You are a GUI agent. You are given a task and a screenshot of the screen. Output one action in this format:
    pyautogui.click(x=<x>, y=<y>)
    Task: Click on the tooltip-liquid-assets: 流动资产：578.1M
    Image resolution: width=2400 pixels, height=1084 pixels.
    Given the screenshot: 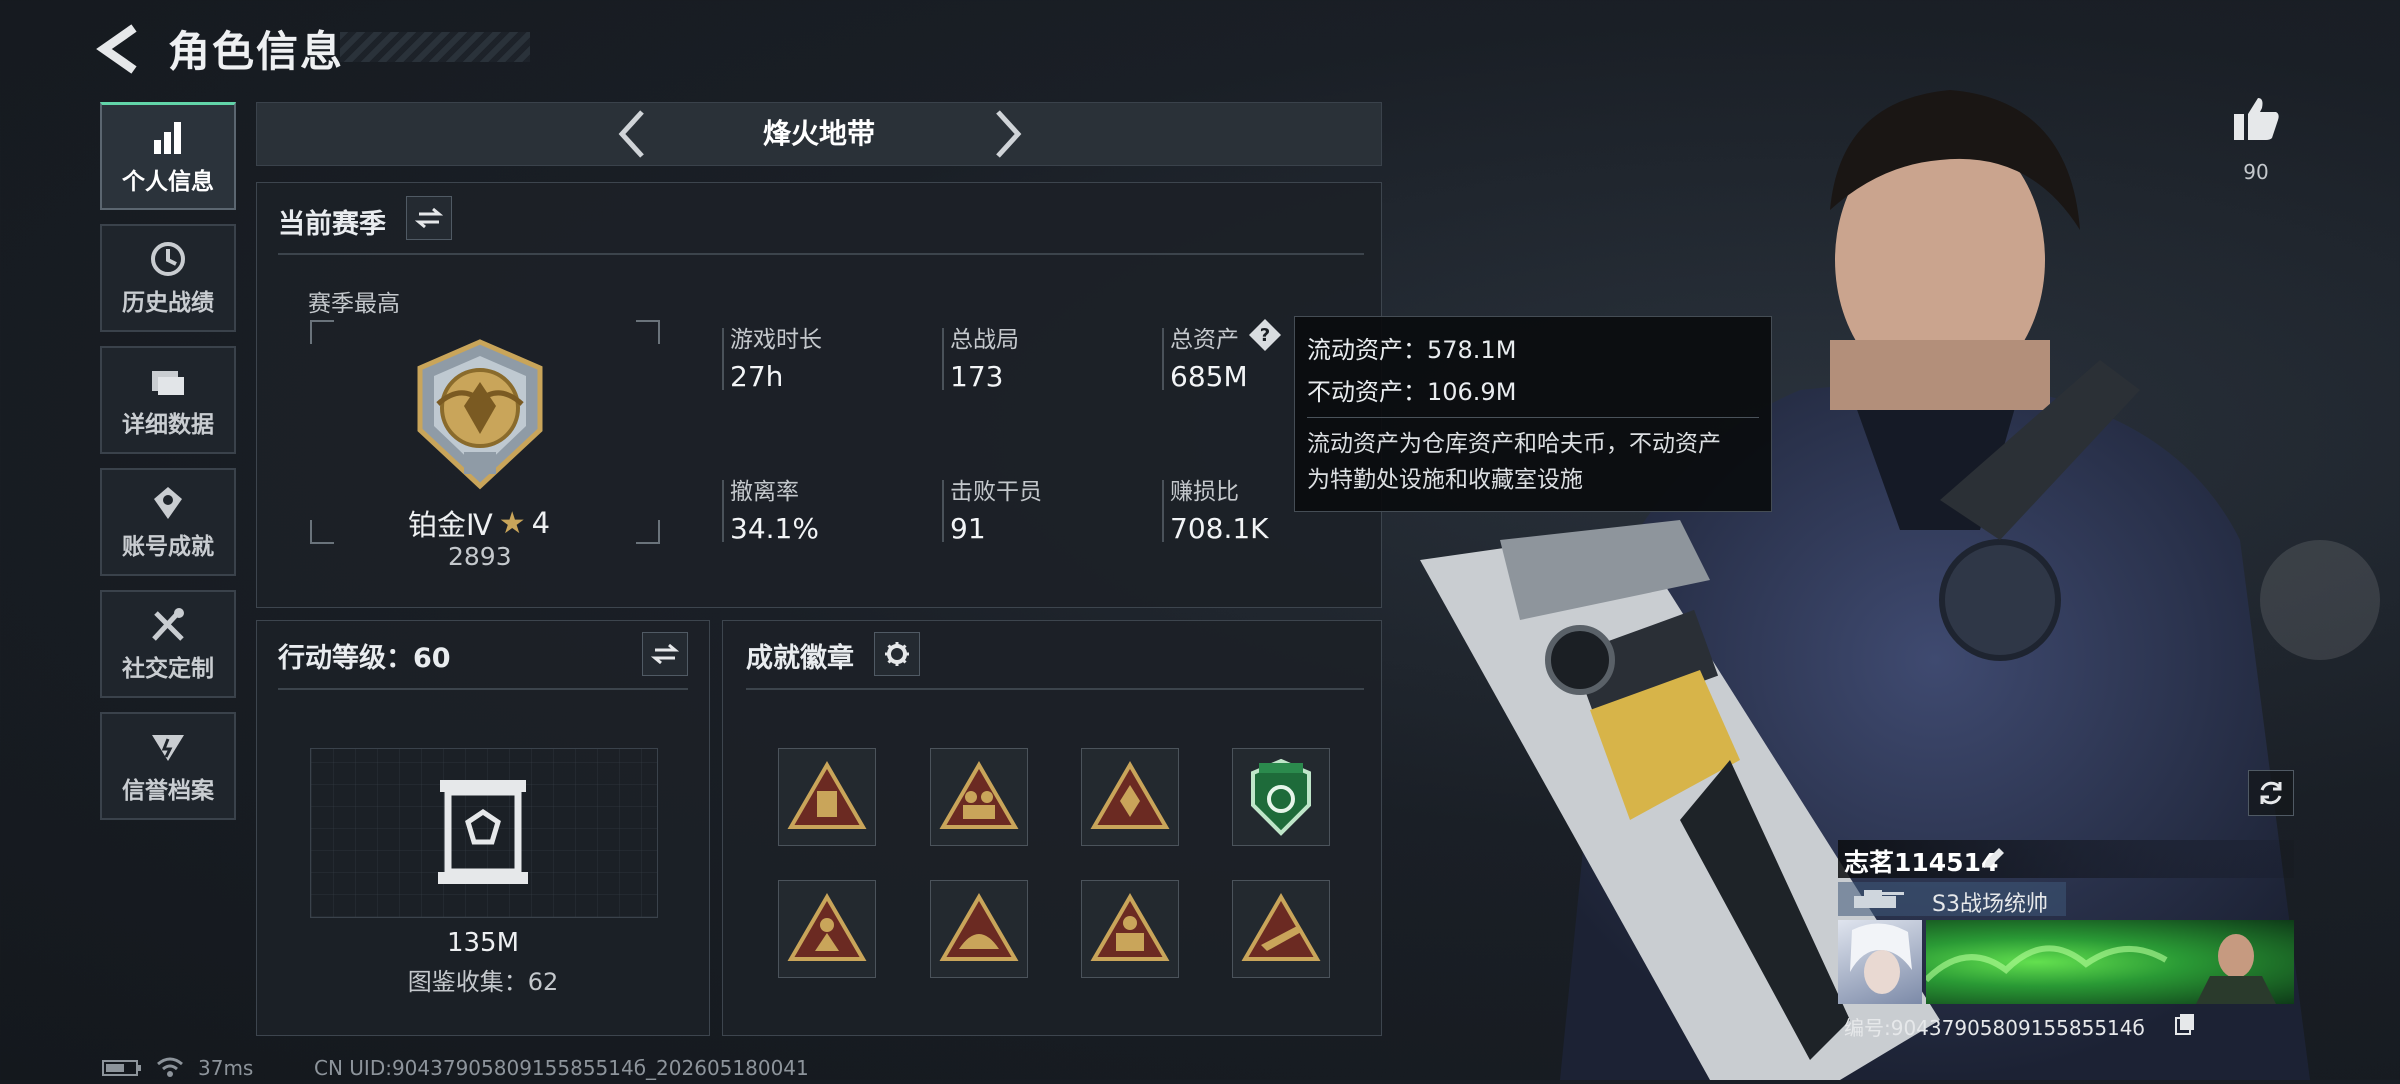 What is the action you would take?
    pyautogui.click(x=1412, y=350)
    